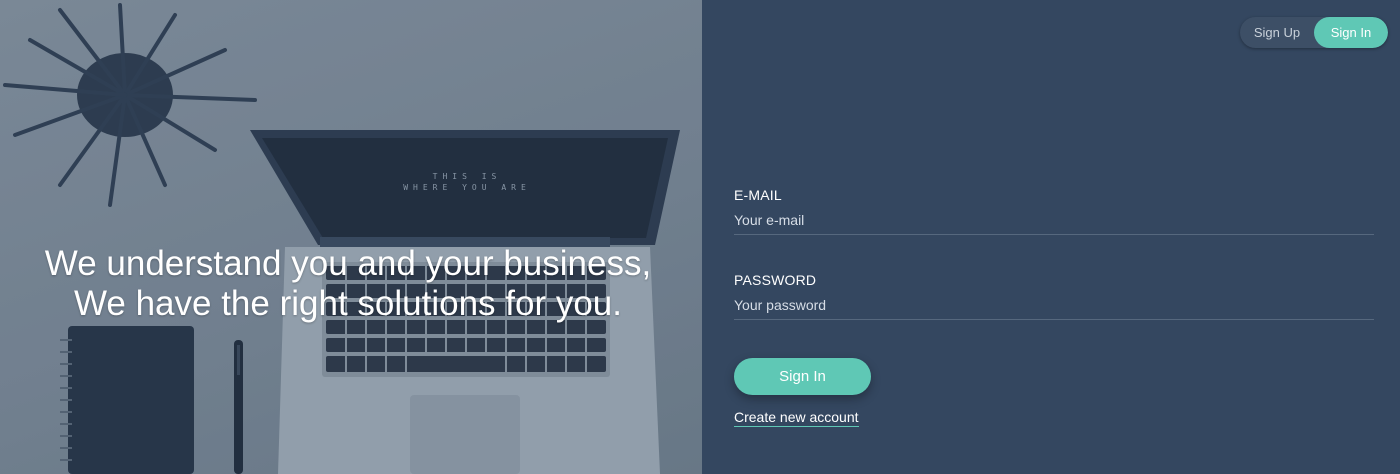  Describe the element at coordinates (1054, 308) in the screenshot. I see `password-input` at that location.